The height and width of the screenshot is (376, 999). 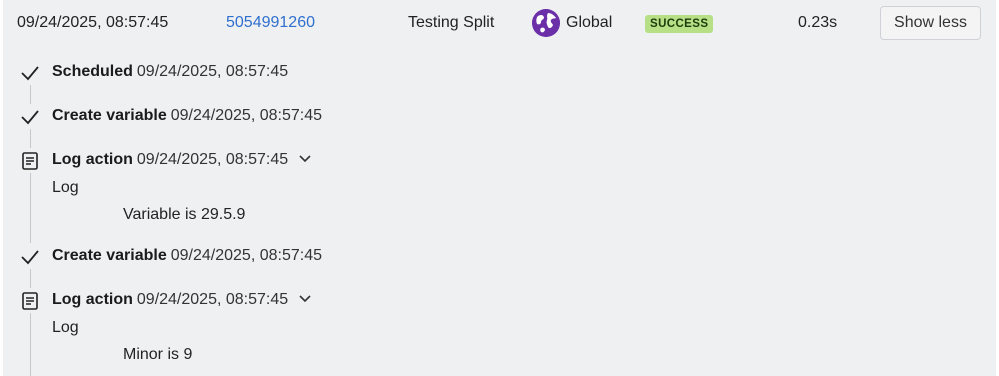 I want to click on run-duration: 0.23s, so click(x=818, y=22).